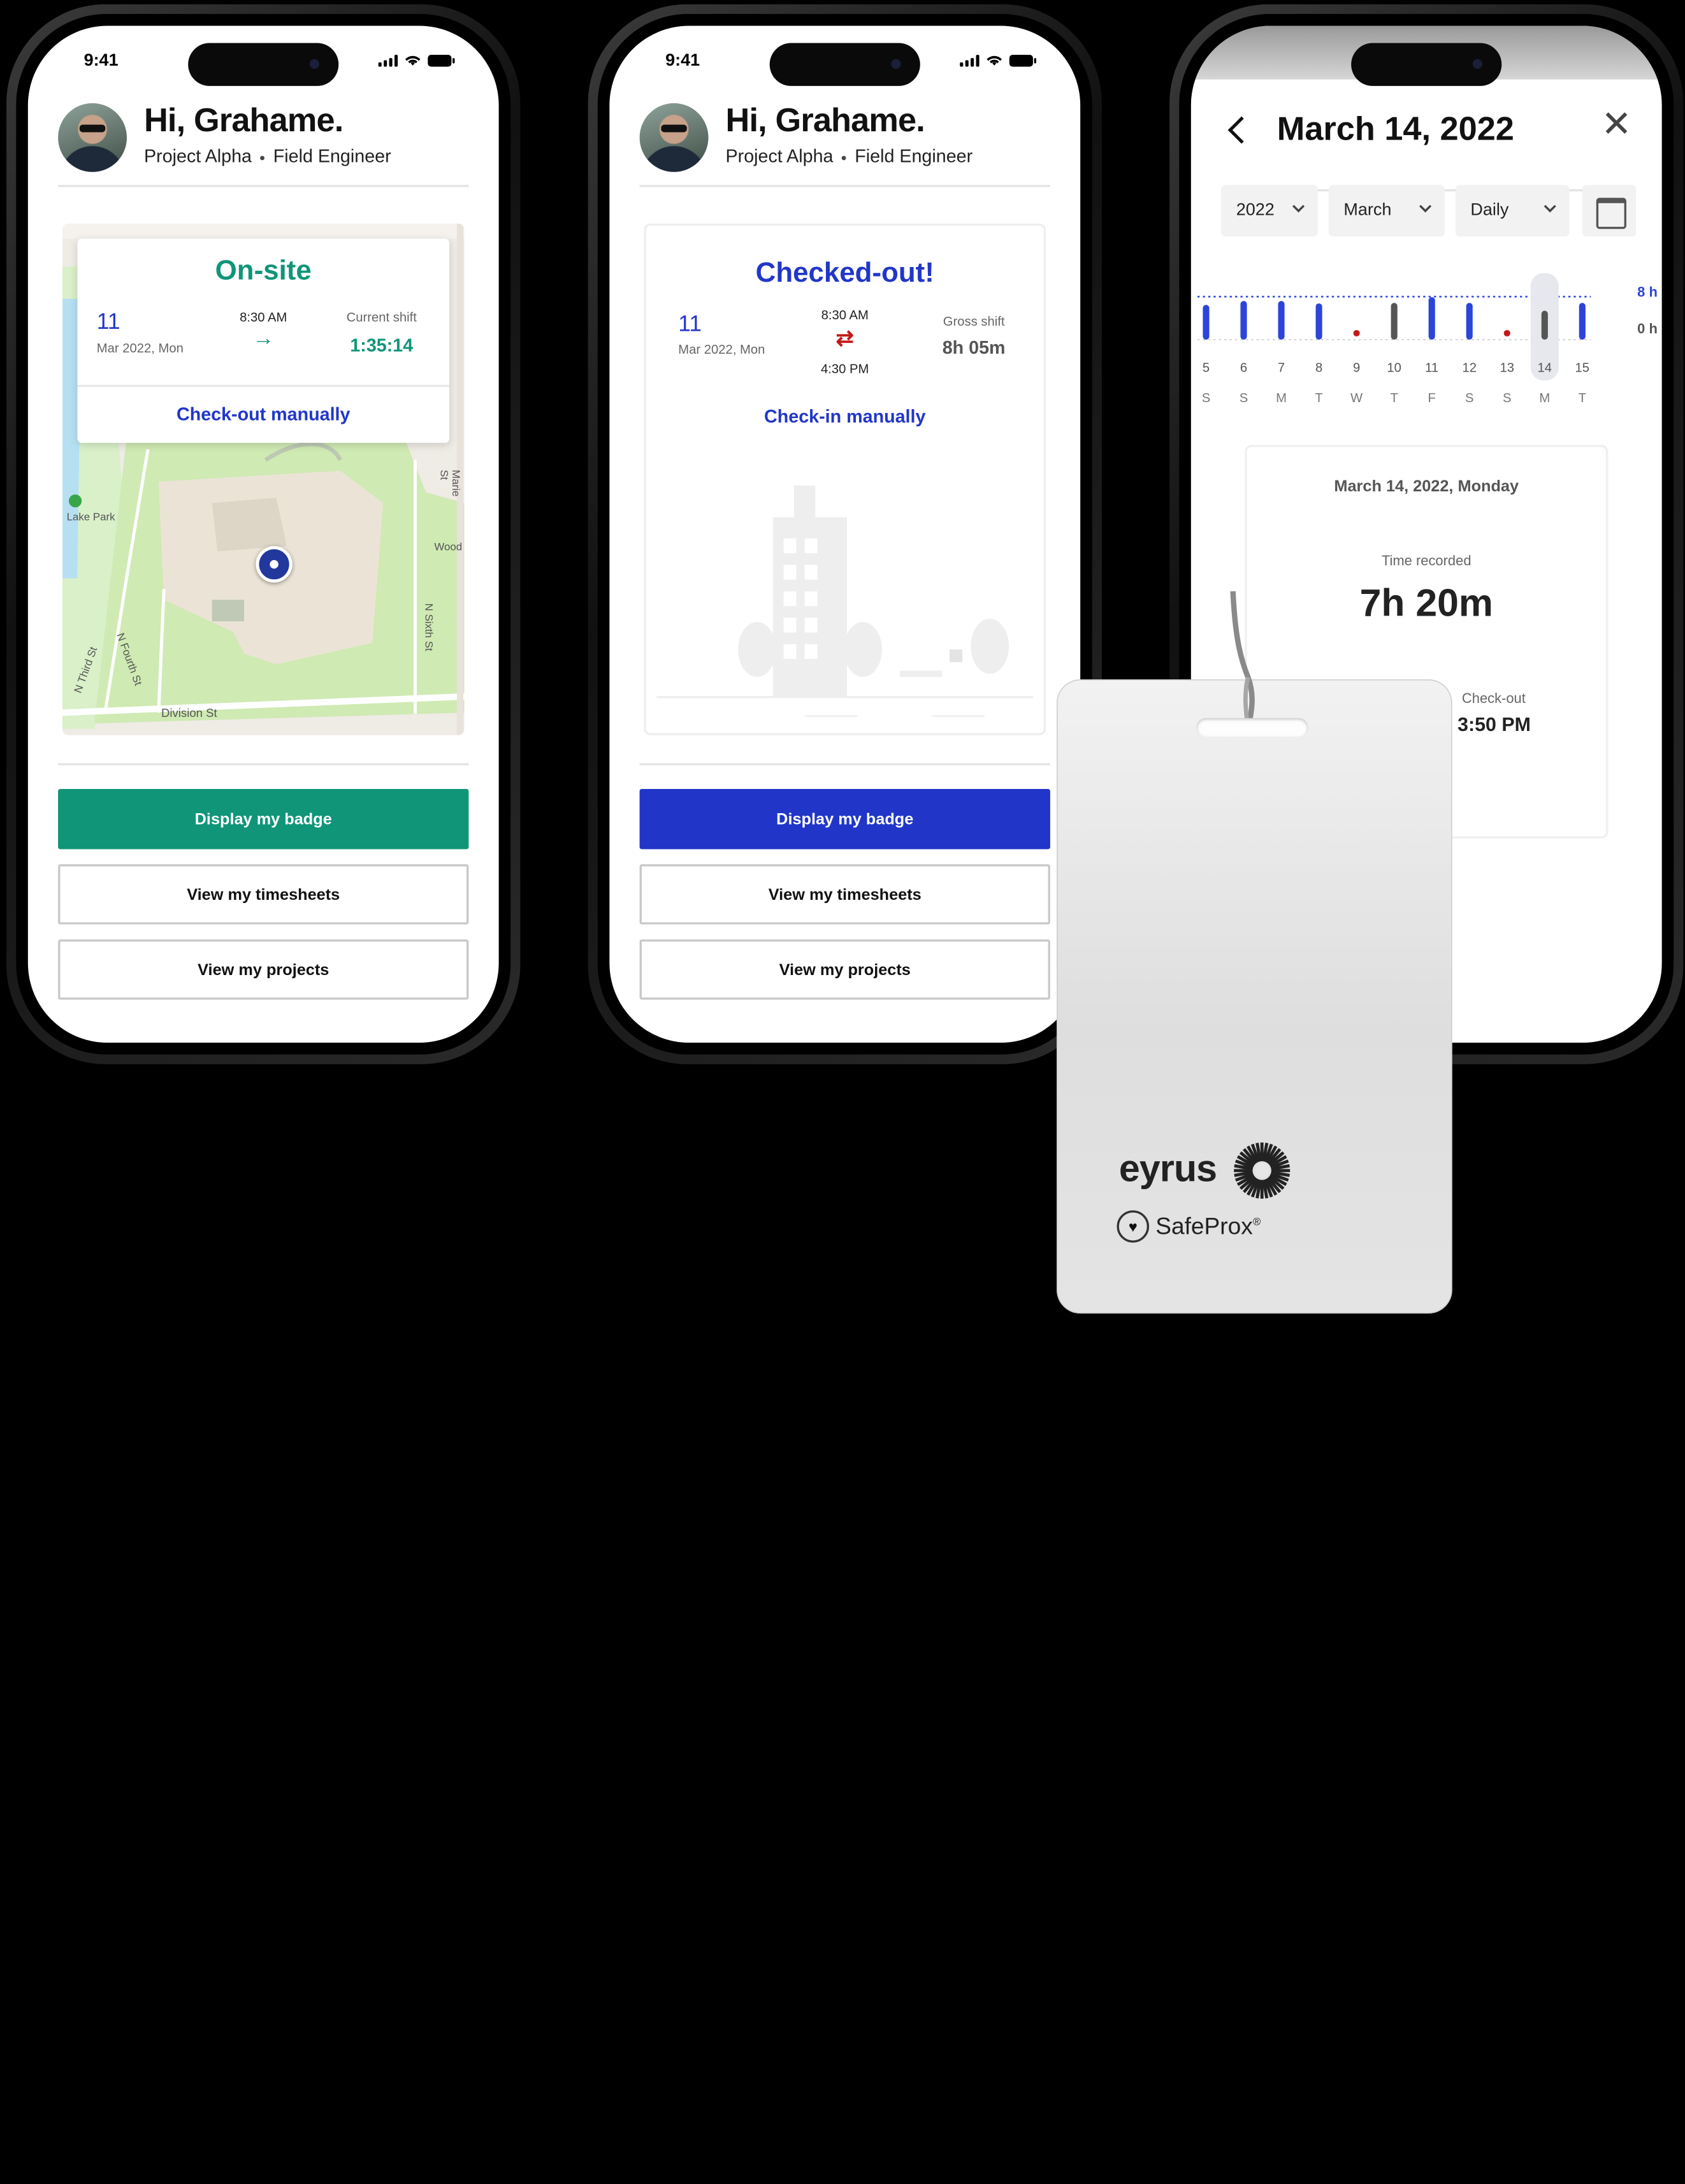 The image size is (1685, 2184). I want to click on check-in-manually-link: Check-in manually, so click(845, 418).